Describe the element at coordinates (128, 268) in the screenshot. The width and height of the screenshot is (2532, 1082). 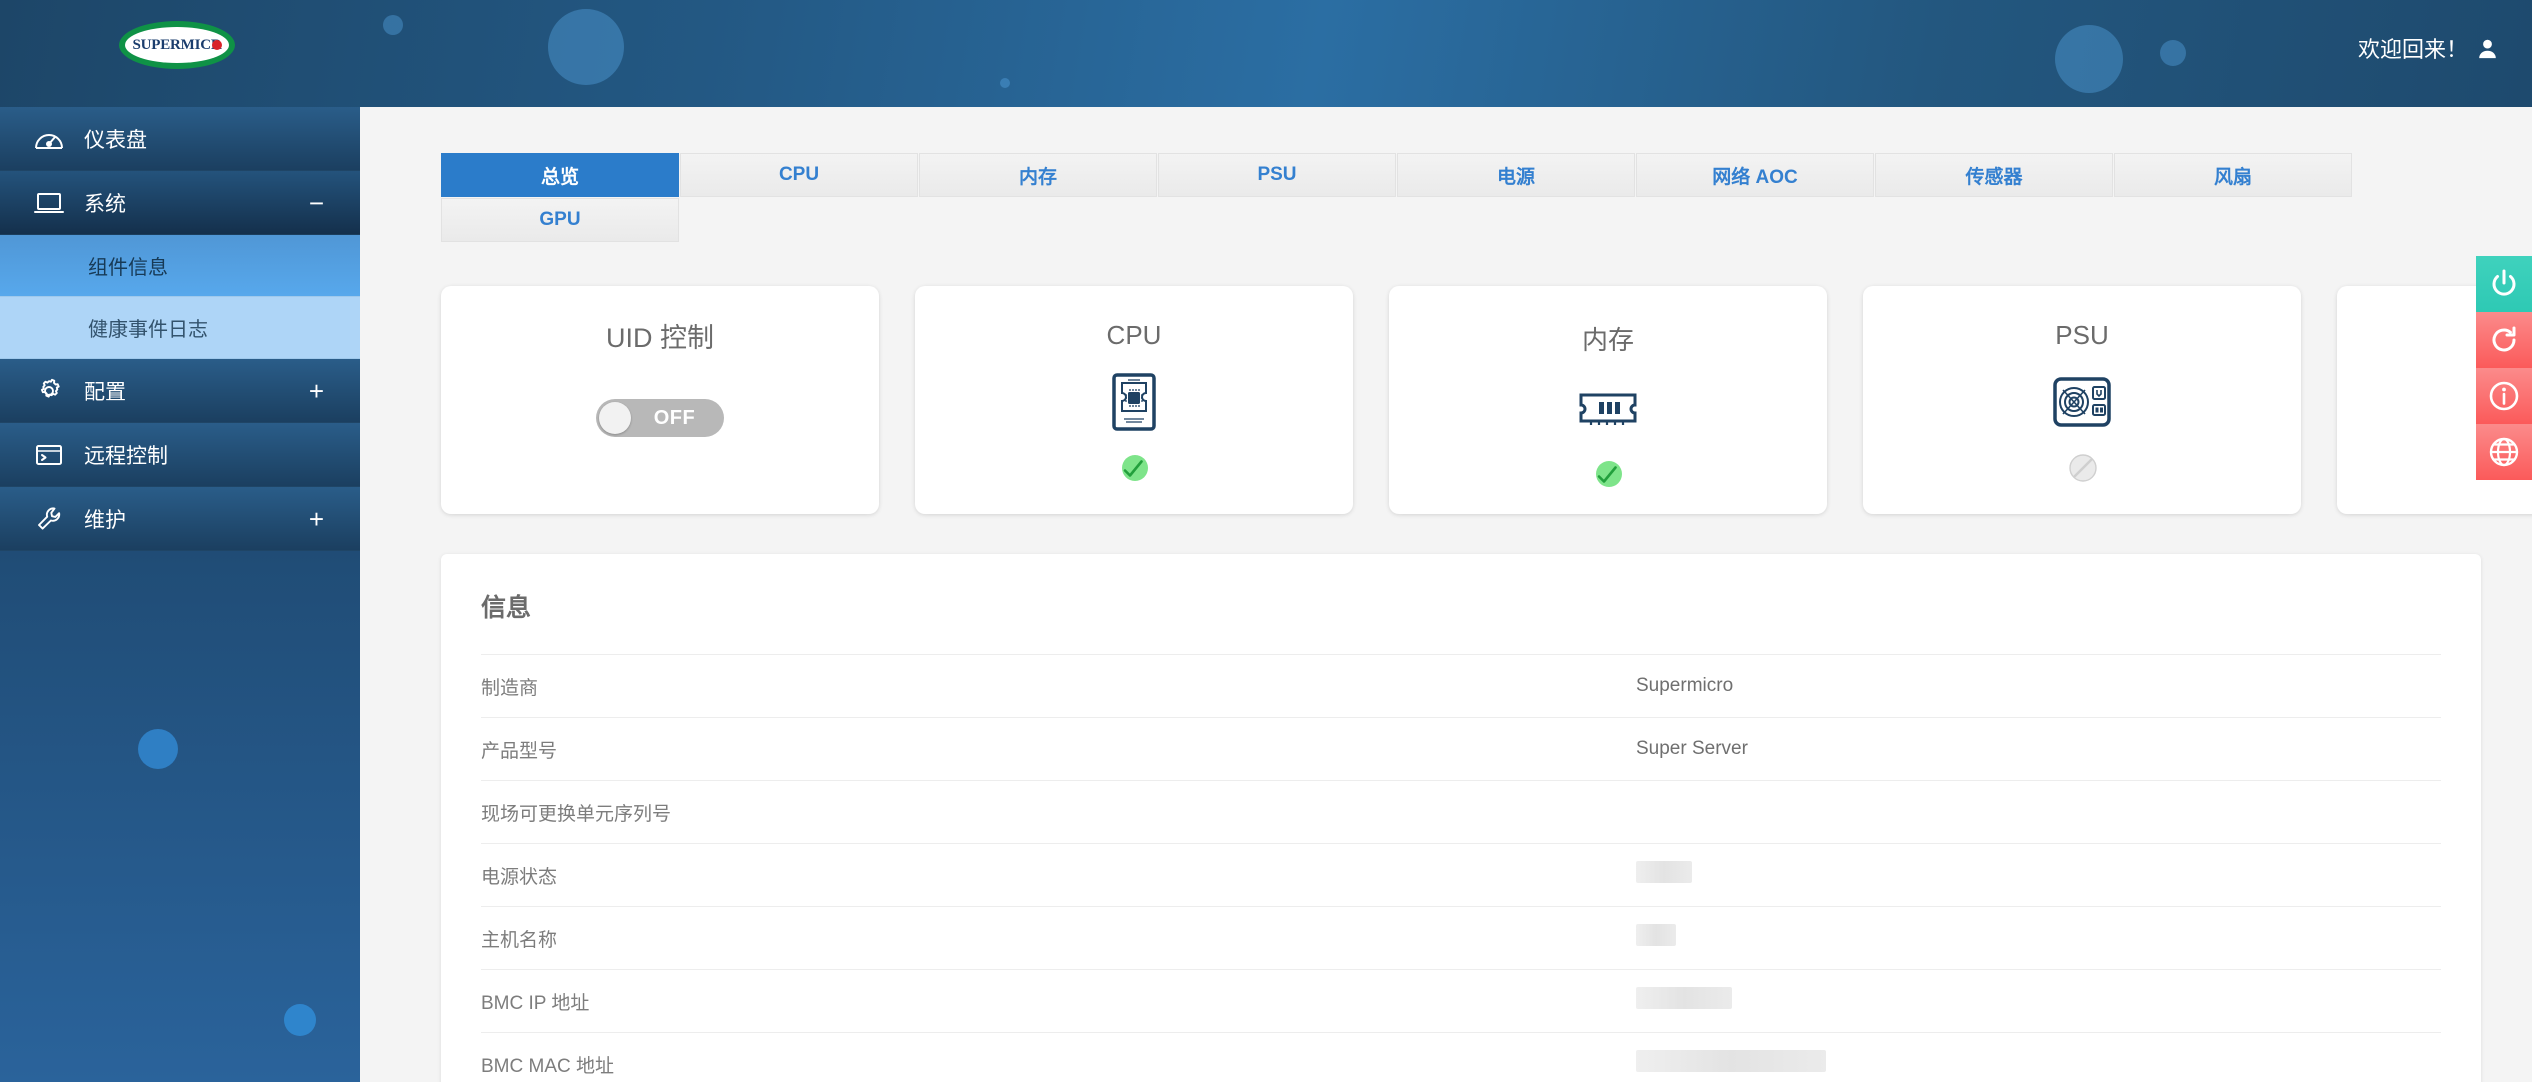
I see `sidebar-subitem-label: 组件信息` at that location.